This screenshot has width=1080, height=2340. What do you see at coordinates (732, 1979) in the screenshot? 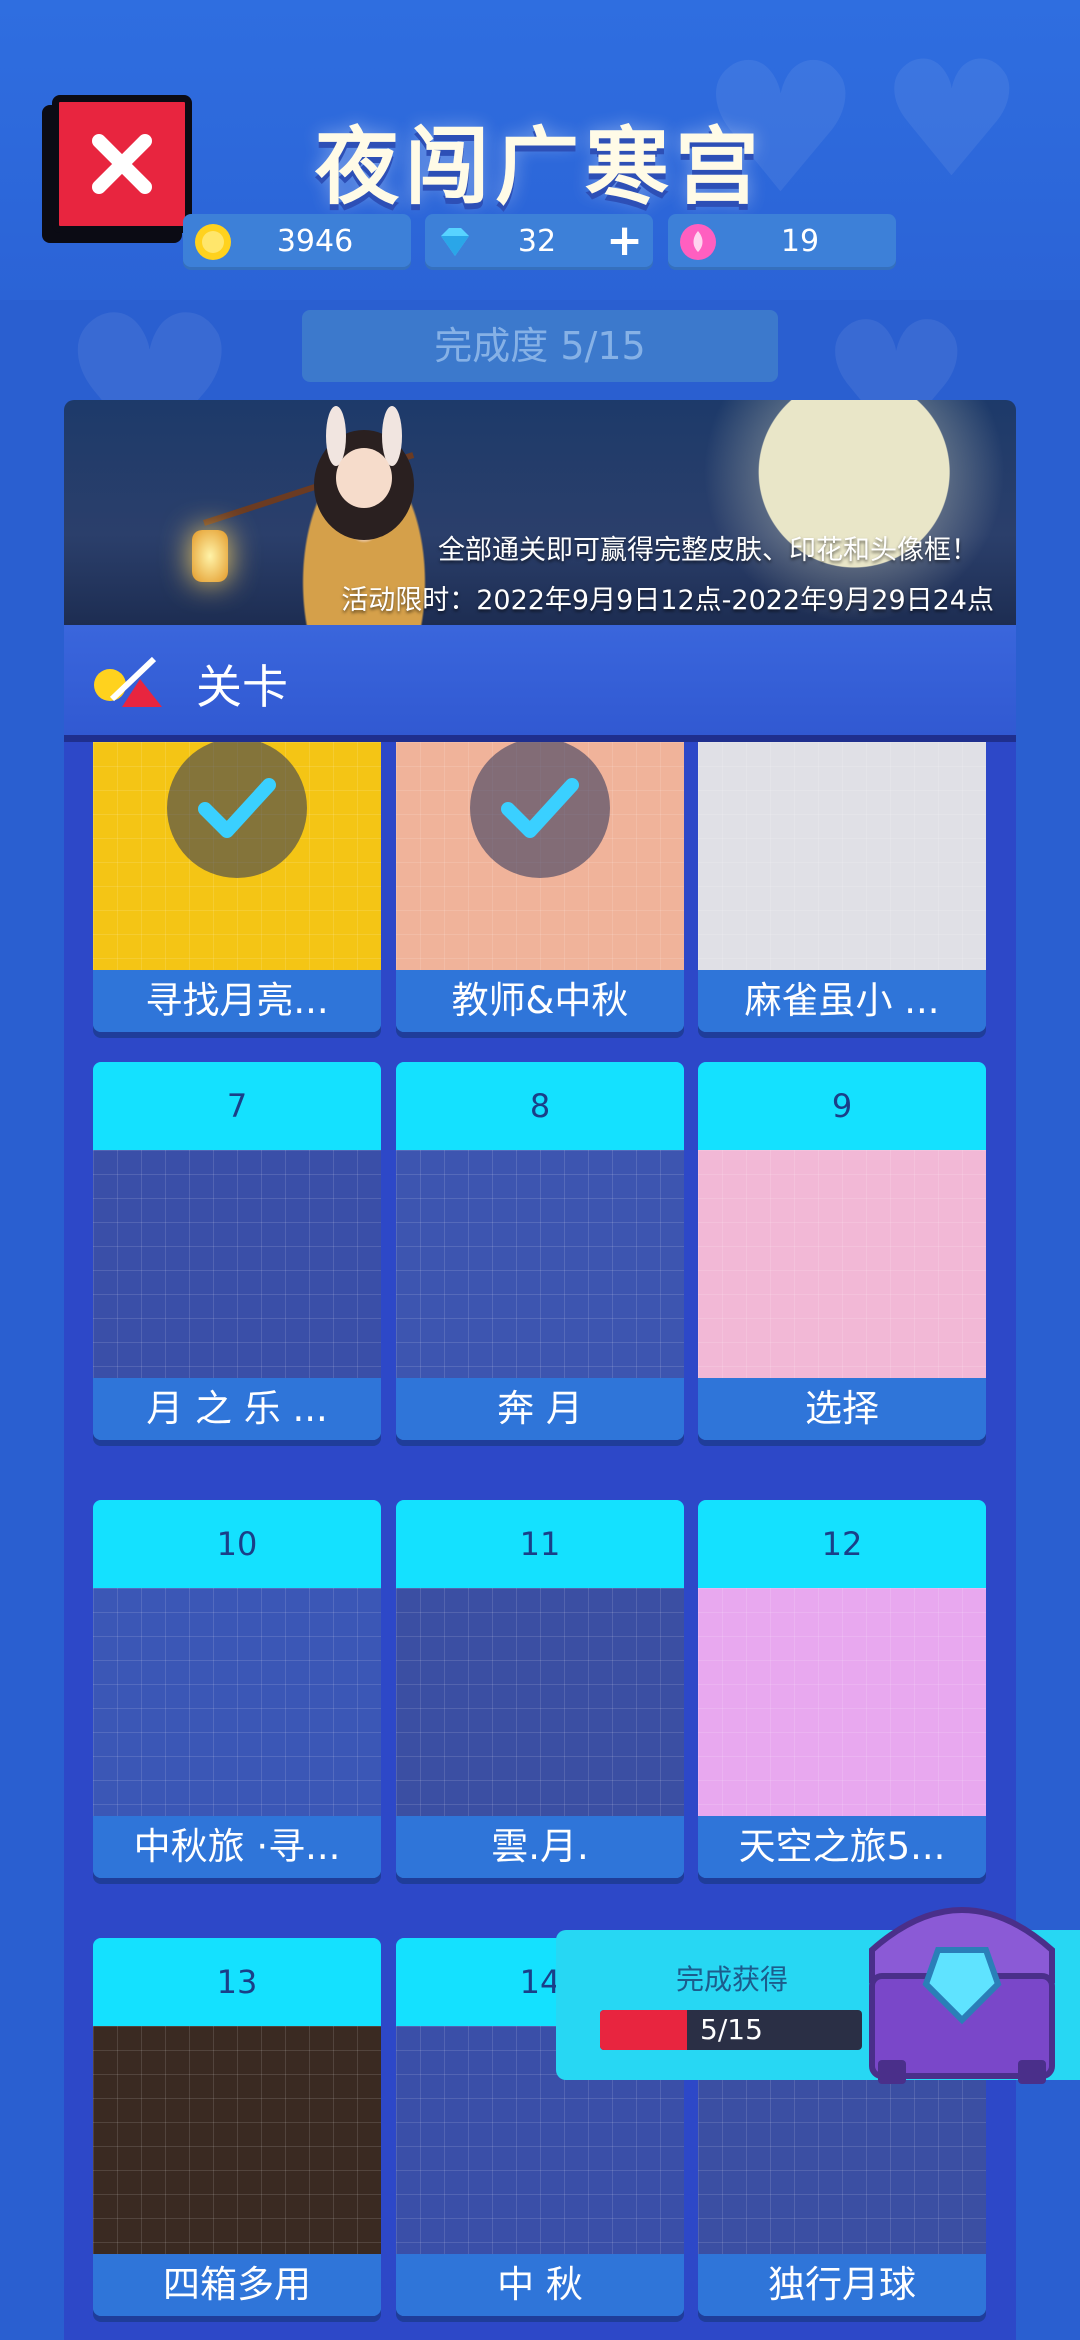
I see `reward-label: 完成获得` at bounding box center [732, 1979].